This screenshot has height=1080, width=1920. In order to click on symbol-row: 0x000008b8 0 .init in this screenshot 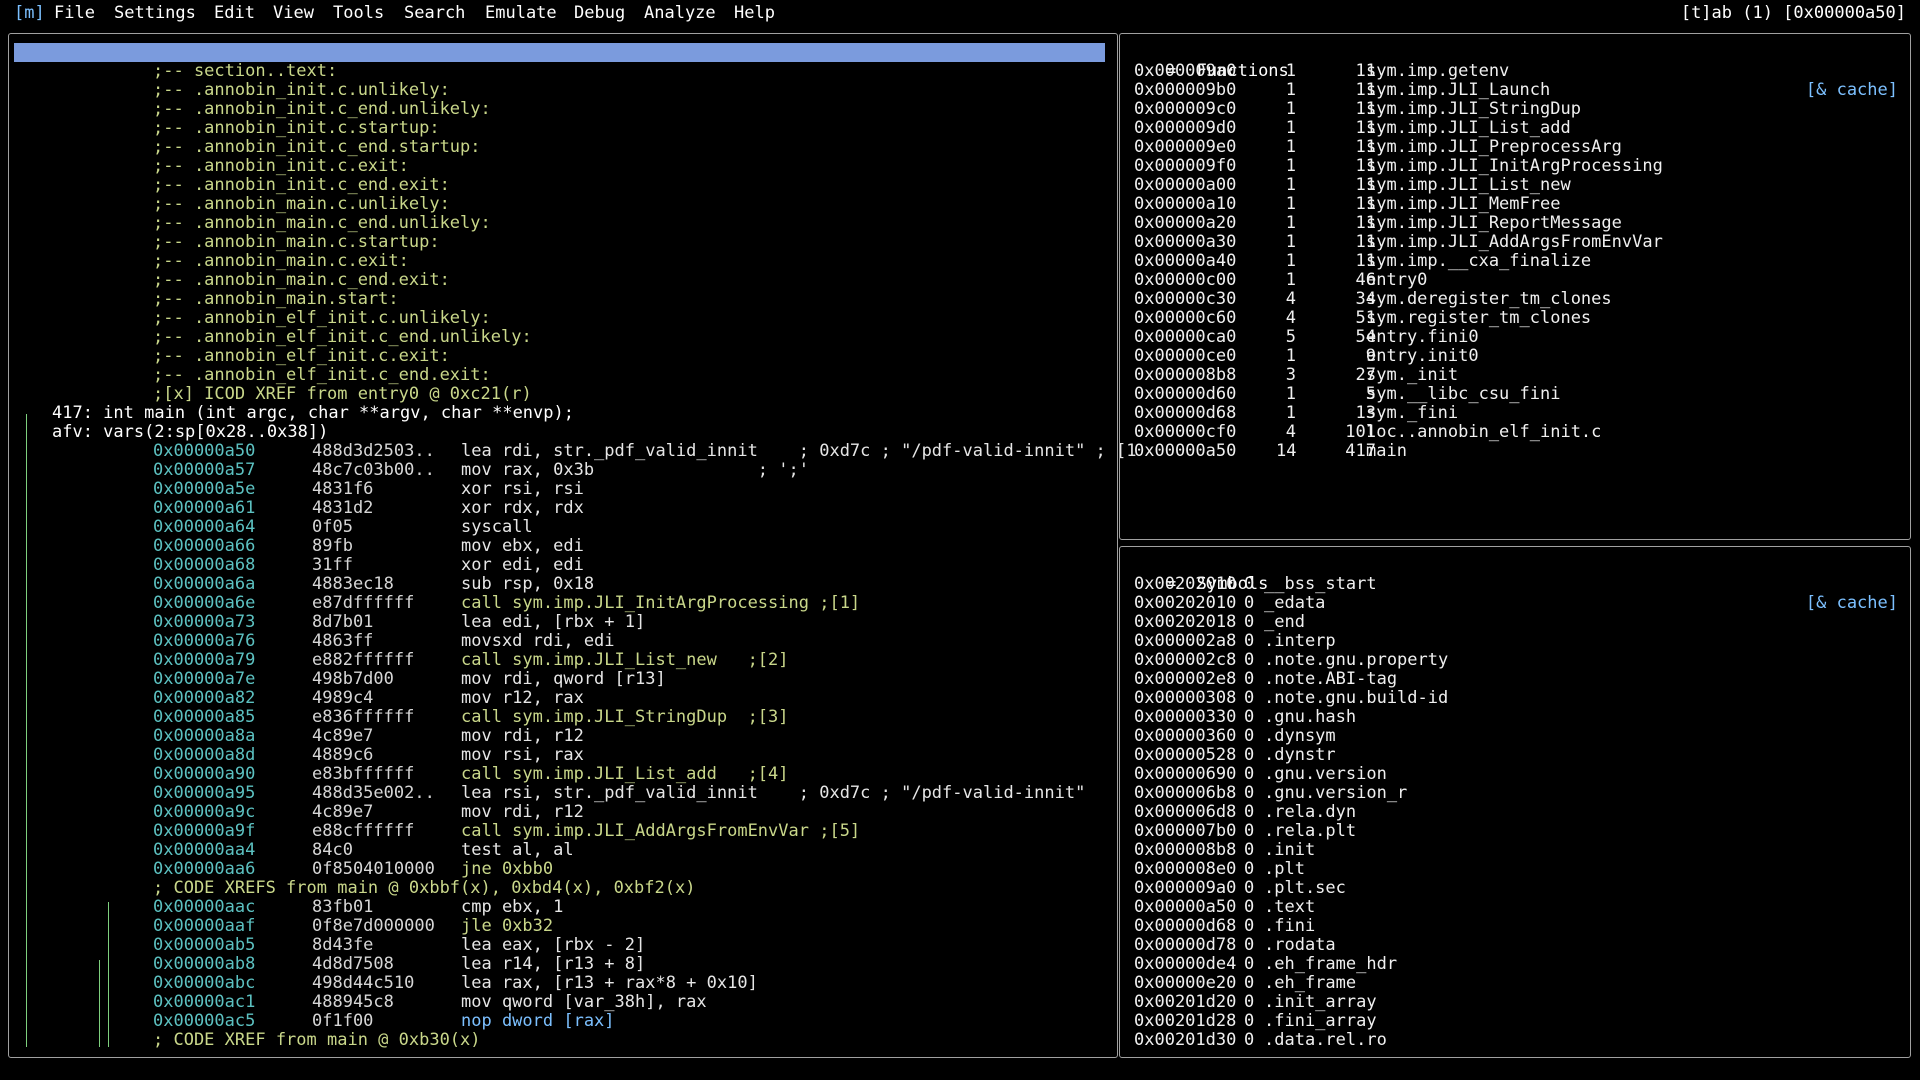, I will do `click(1515, 850)`.